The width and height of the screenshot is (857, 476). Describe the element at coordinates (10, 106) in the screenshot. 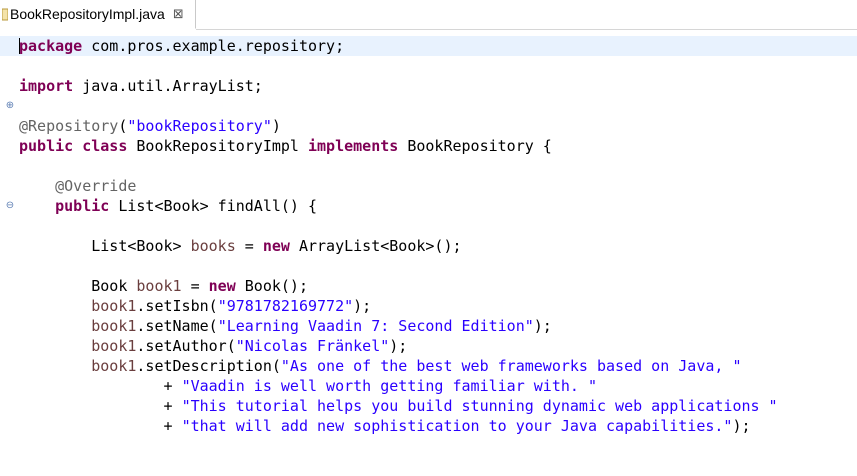

I see `fold-expand-icon: ⊕` at that location.